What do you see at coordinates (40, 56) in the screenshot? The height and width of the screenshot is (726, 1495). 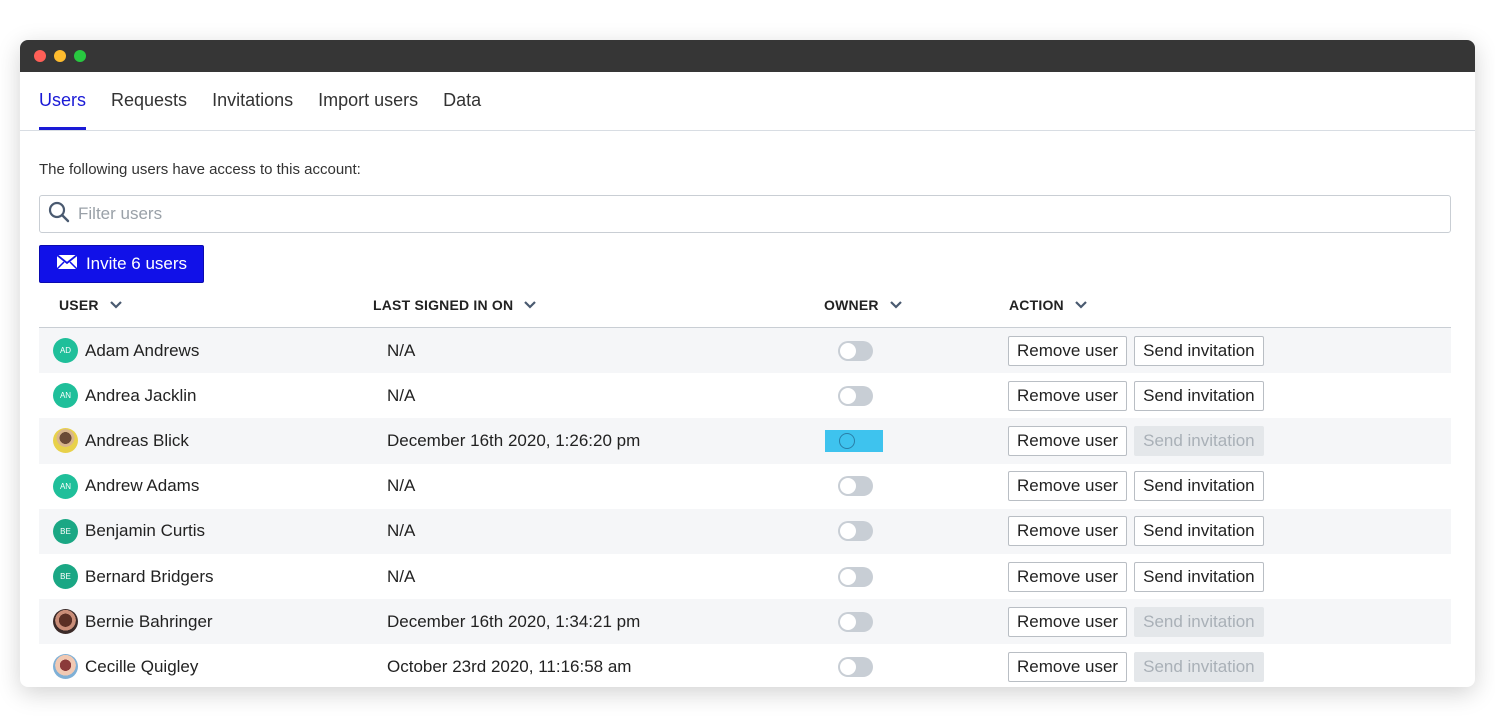 I see `close-window-dot` at bounding box center [40, 56].